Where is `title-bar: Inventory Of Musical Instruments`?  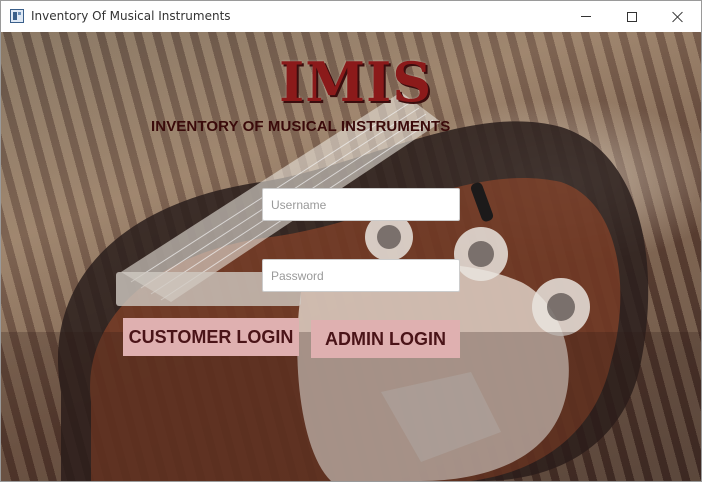 title-bar: Inventory Of Musical Instruments is located at coordinates (351, 16).